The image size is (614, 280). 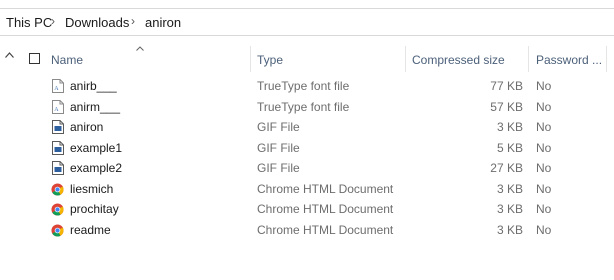 I want to click on file-row: readme Chrome HTML Document 3 KB No, so click(x=317, y=230).